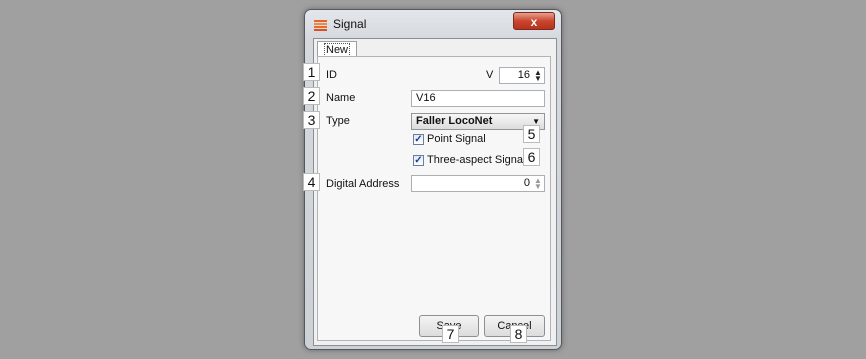  I want to click on close-icon: x, so click(534, 22).